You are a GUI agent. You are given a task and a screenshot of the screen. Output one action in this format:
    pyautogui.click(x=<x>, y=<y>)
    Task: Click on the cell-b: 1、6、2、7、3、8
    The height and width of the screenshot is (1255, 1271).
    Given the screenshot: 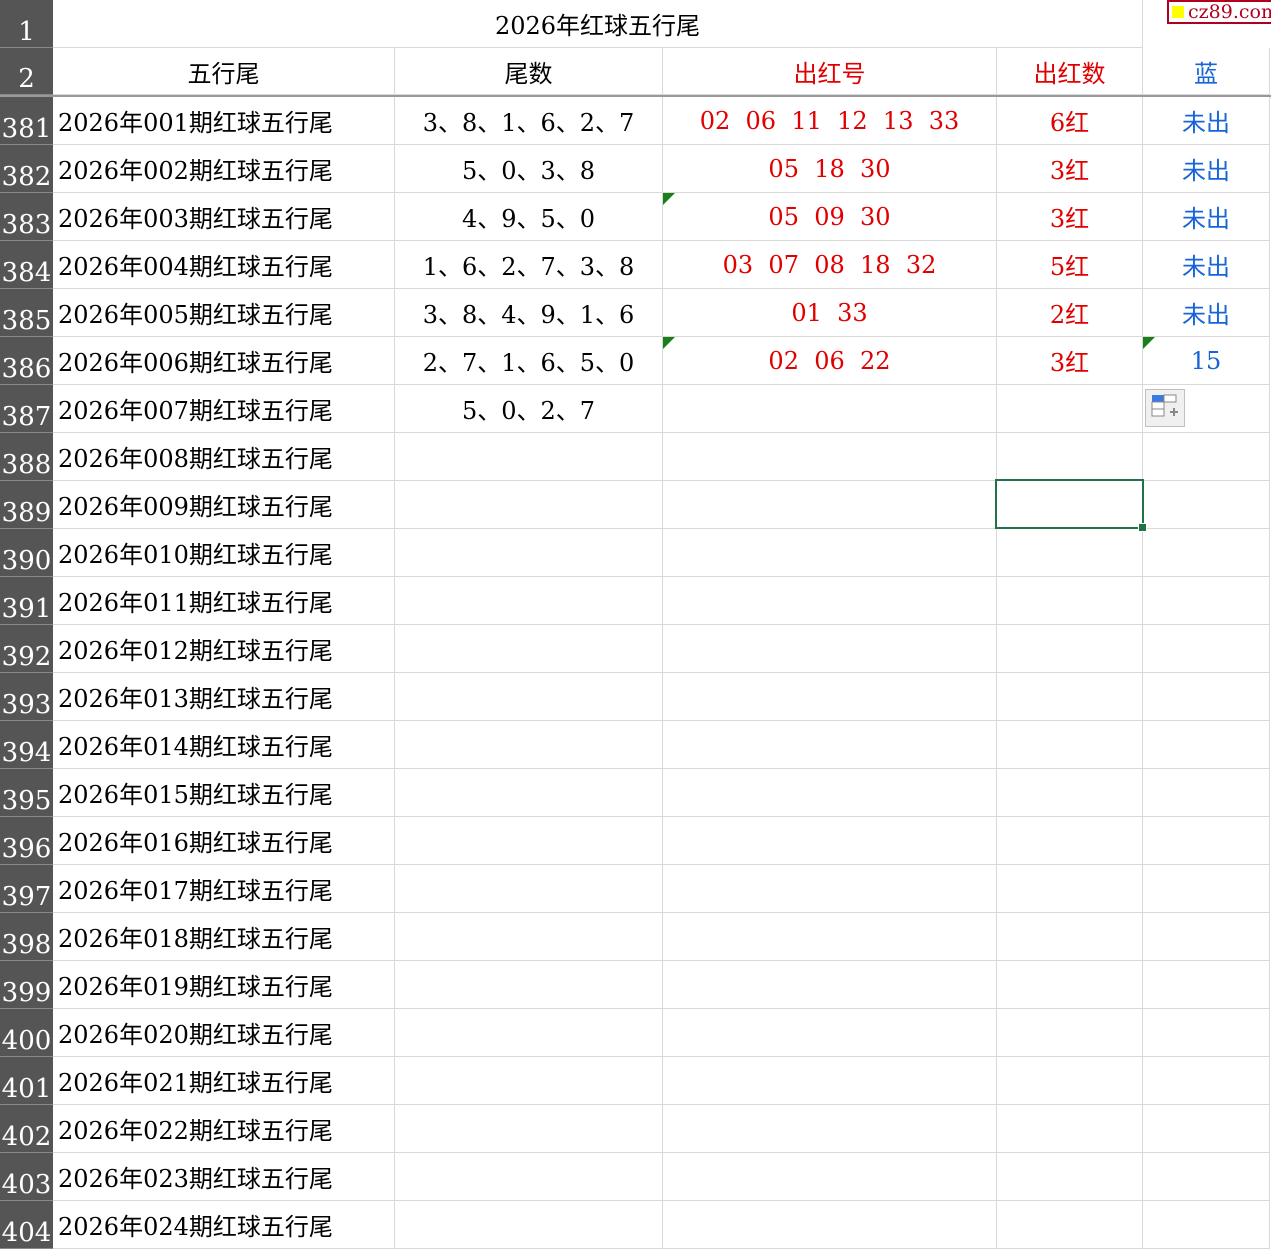 What is the action you would take?
    pyautogui.click(x=529, y=265)
    